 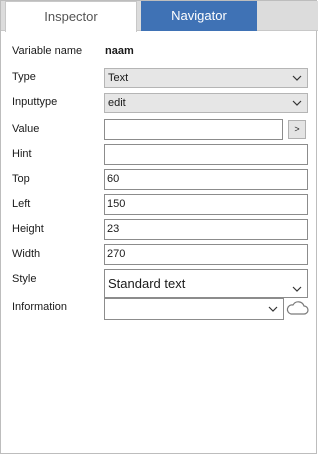 What do you see at coordinates (206, 204) in the screenshot?
I see `left-input: 150` at bounding box center [206, 204].